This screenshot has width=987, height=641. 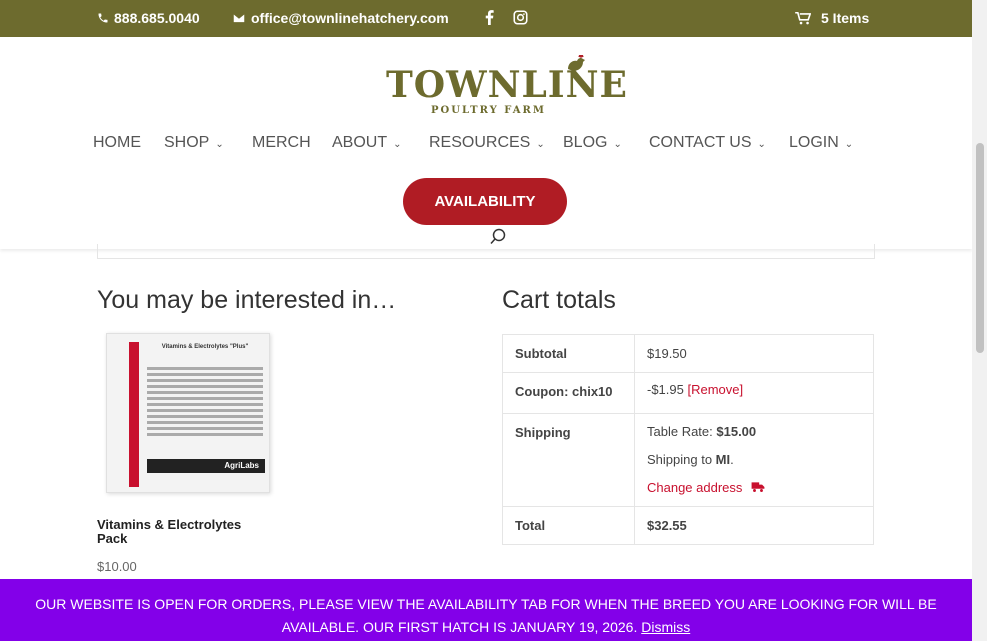 What do you see at coordinates (360, 142) in the screenshot?
I see `nav-about-label: ABOUT` at bounding box center [360, 142].